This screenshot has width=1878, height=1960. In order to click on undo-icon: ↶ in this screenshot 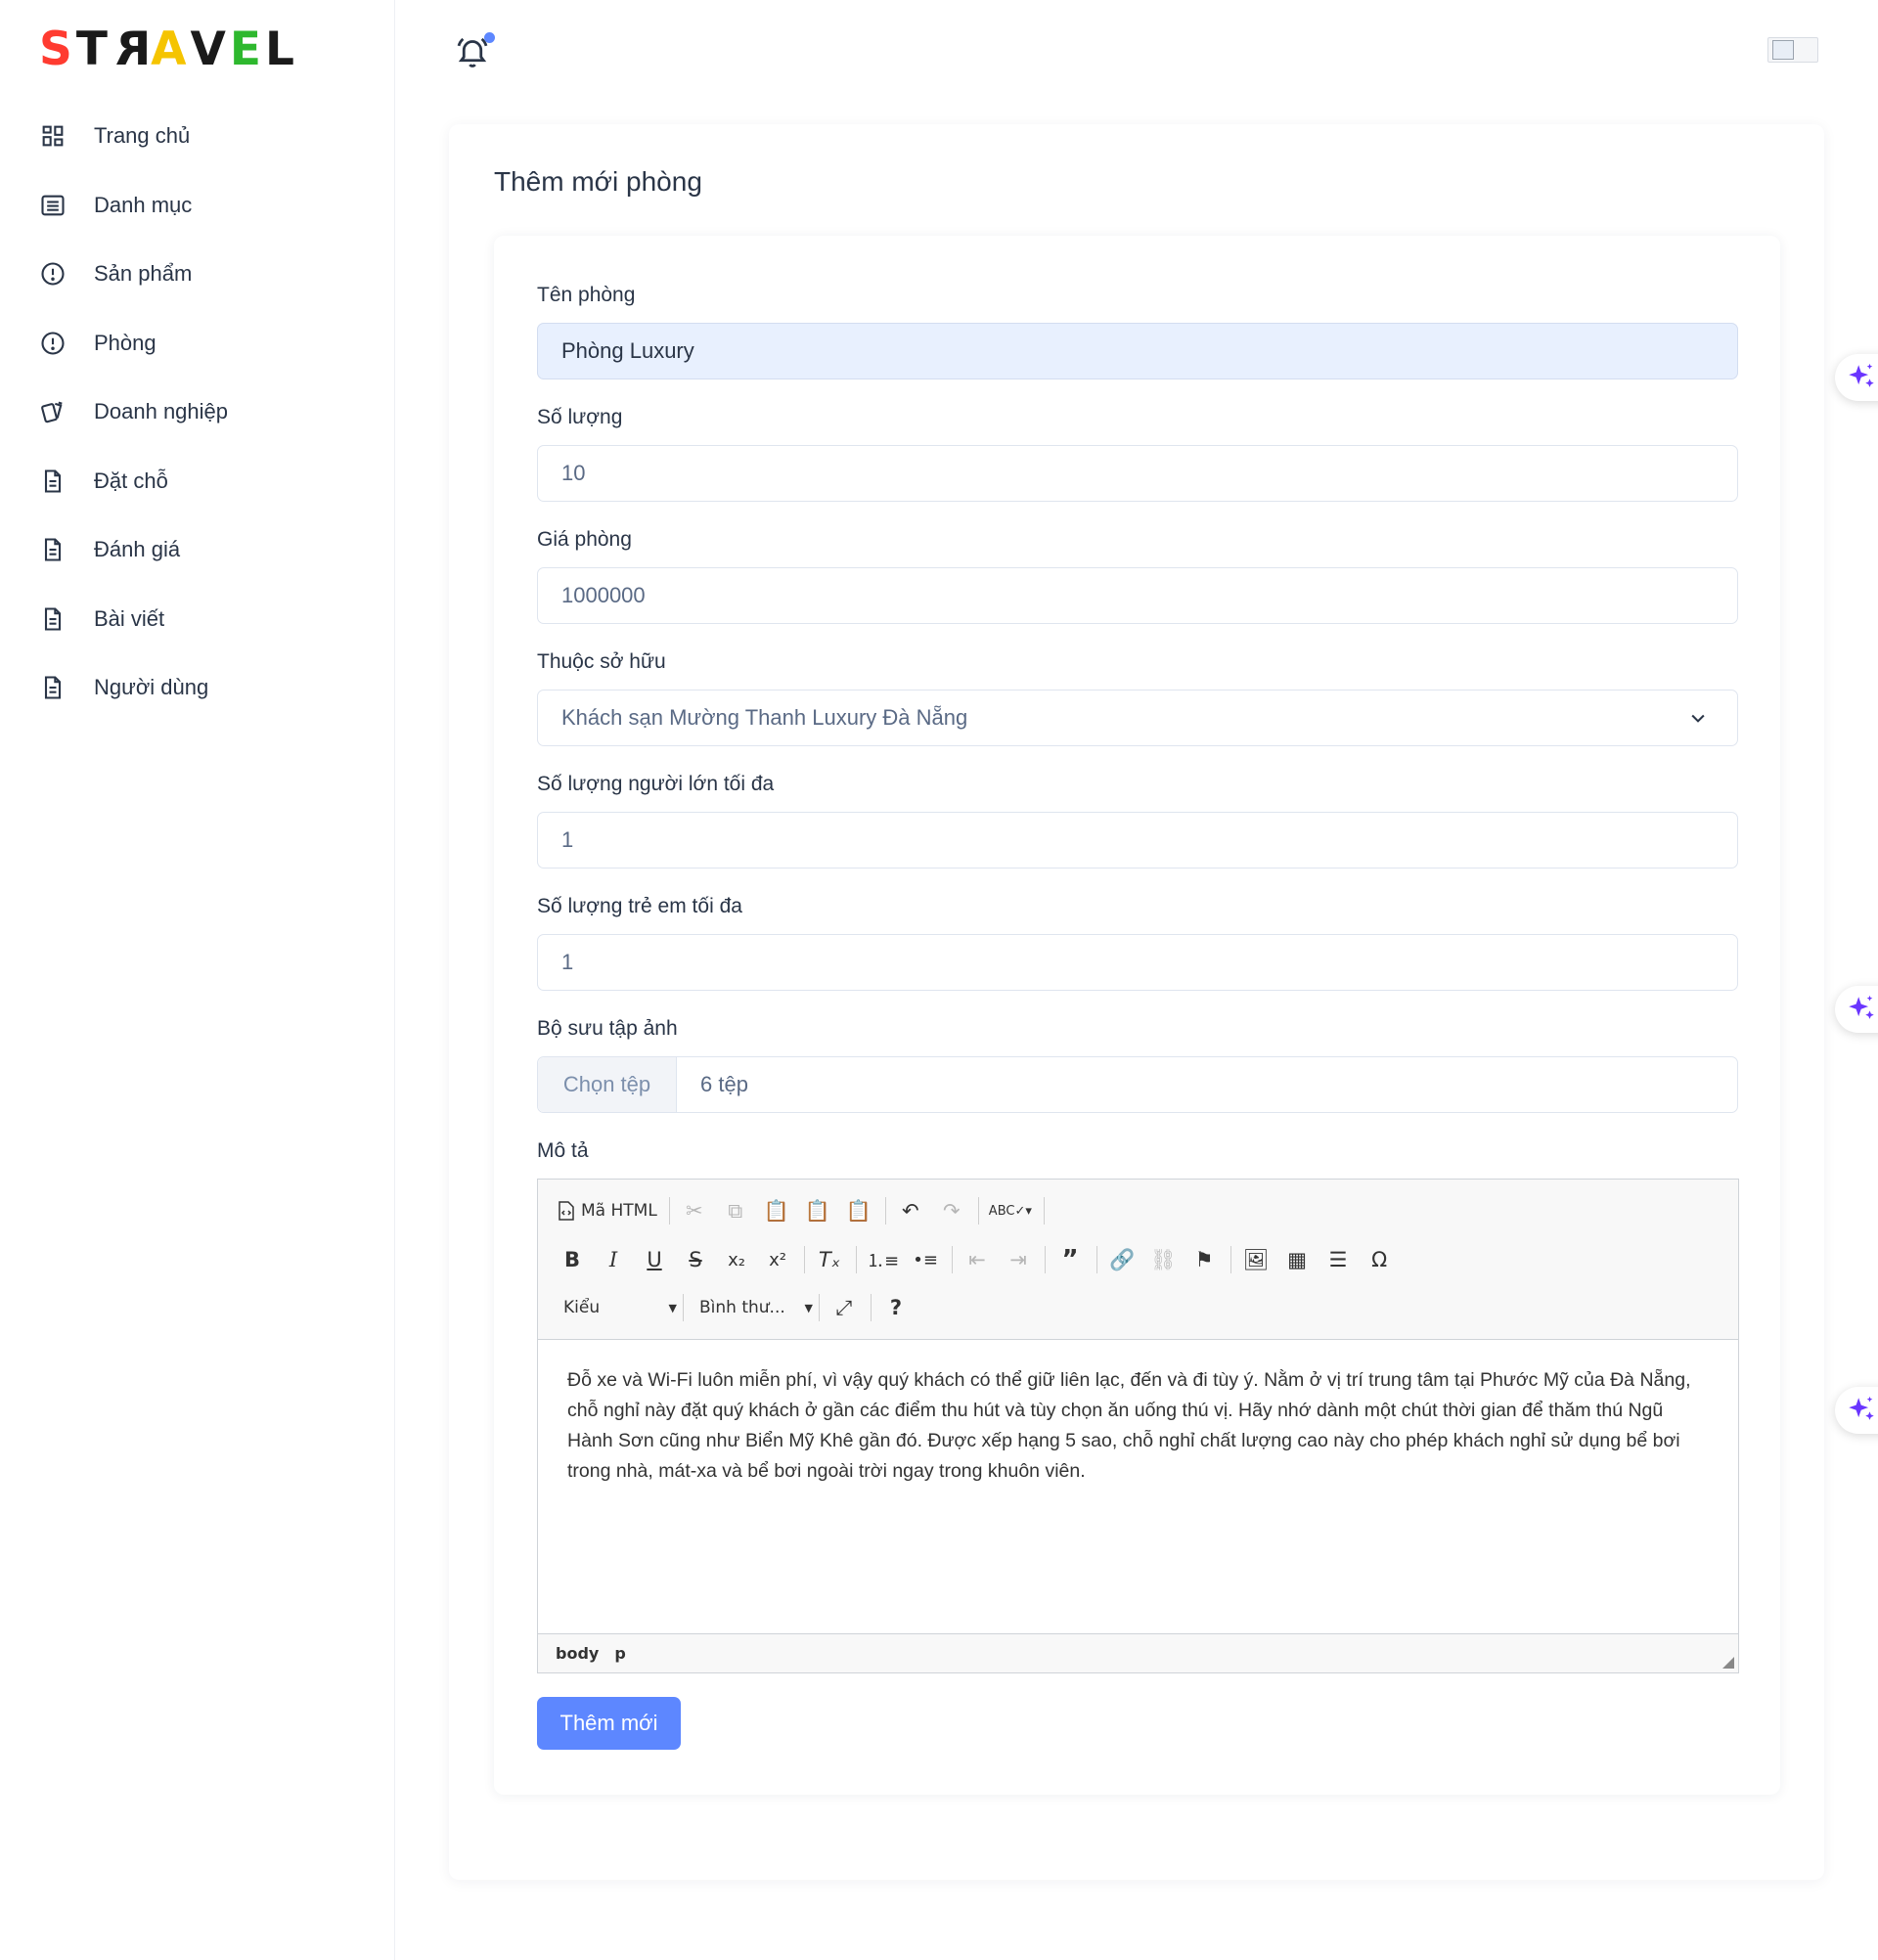, I will do `click(910, 1210)`.